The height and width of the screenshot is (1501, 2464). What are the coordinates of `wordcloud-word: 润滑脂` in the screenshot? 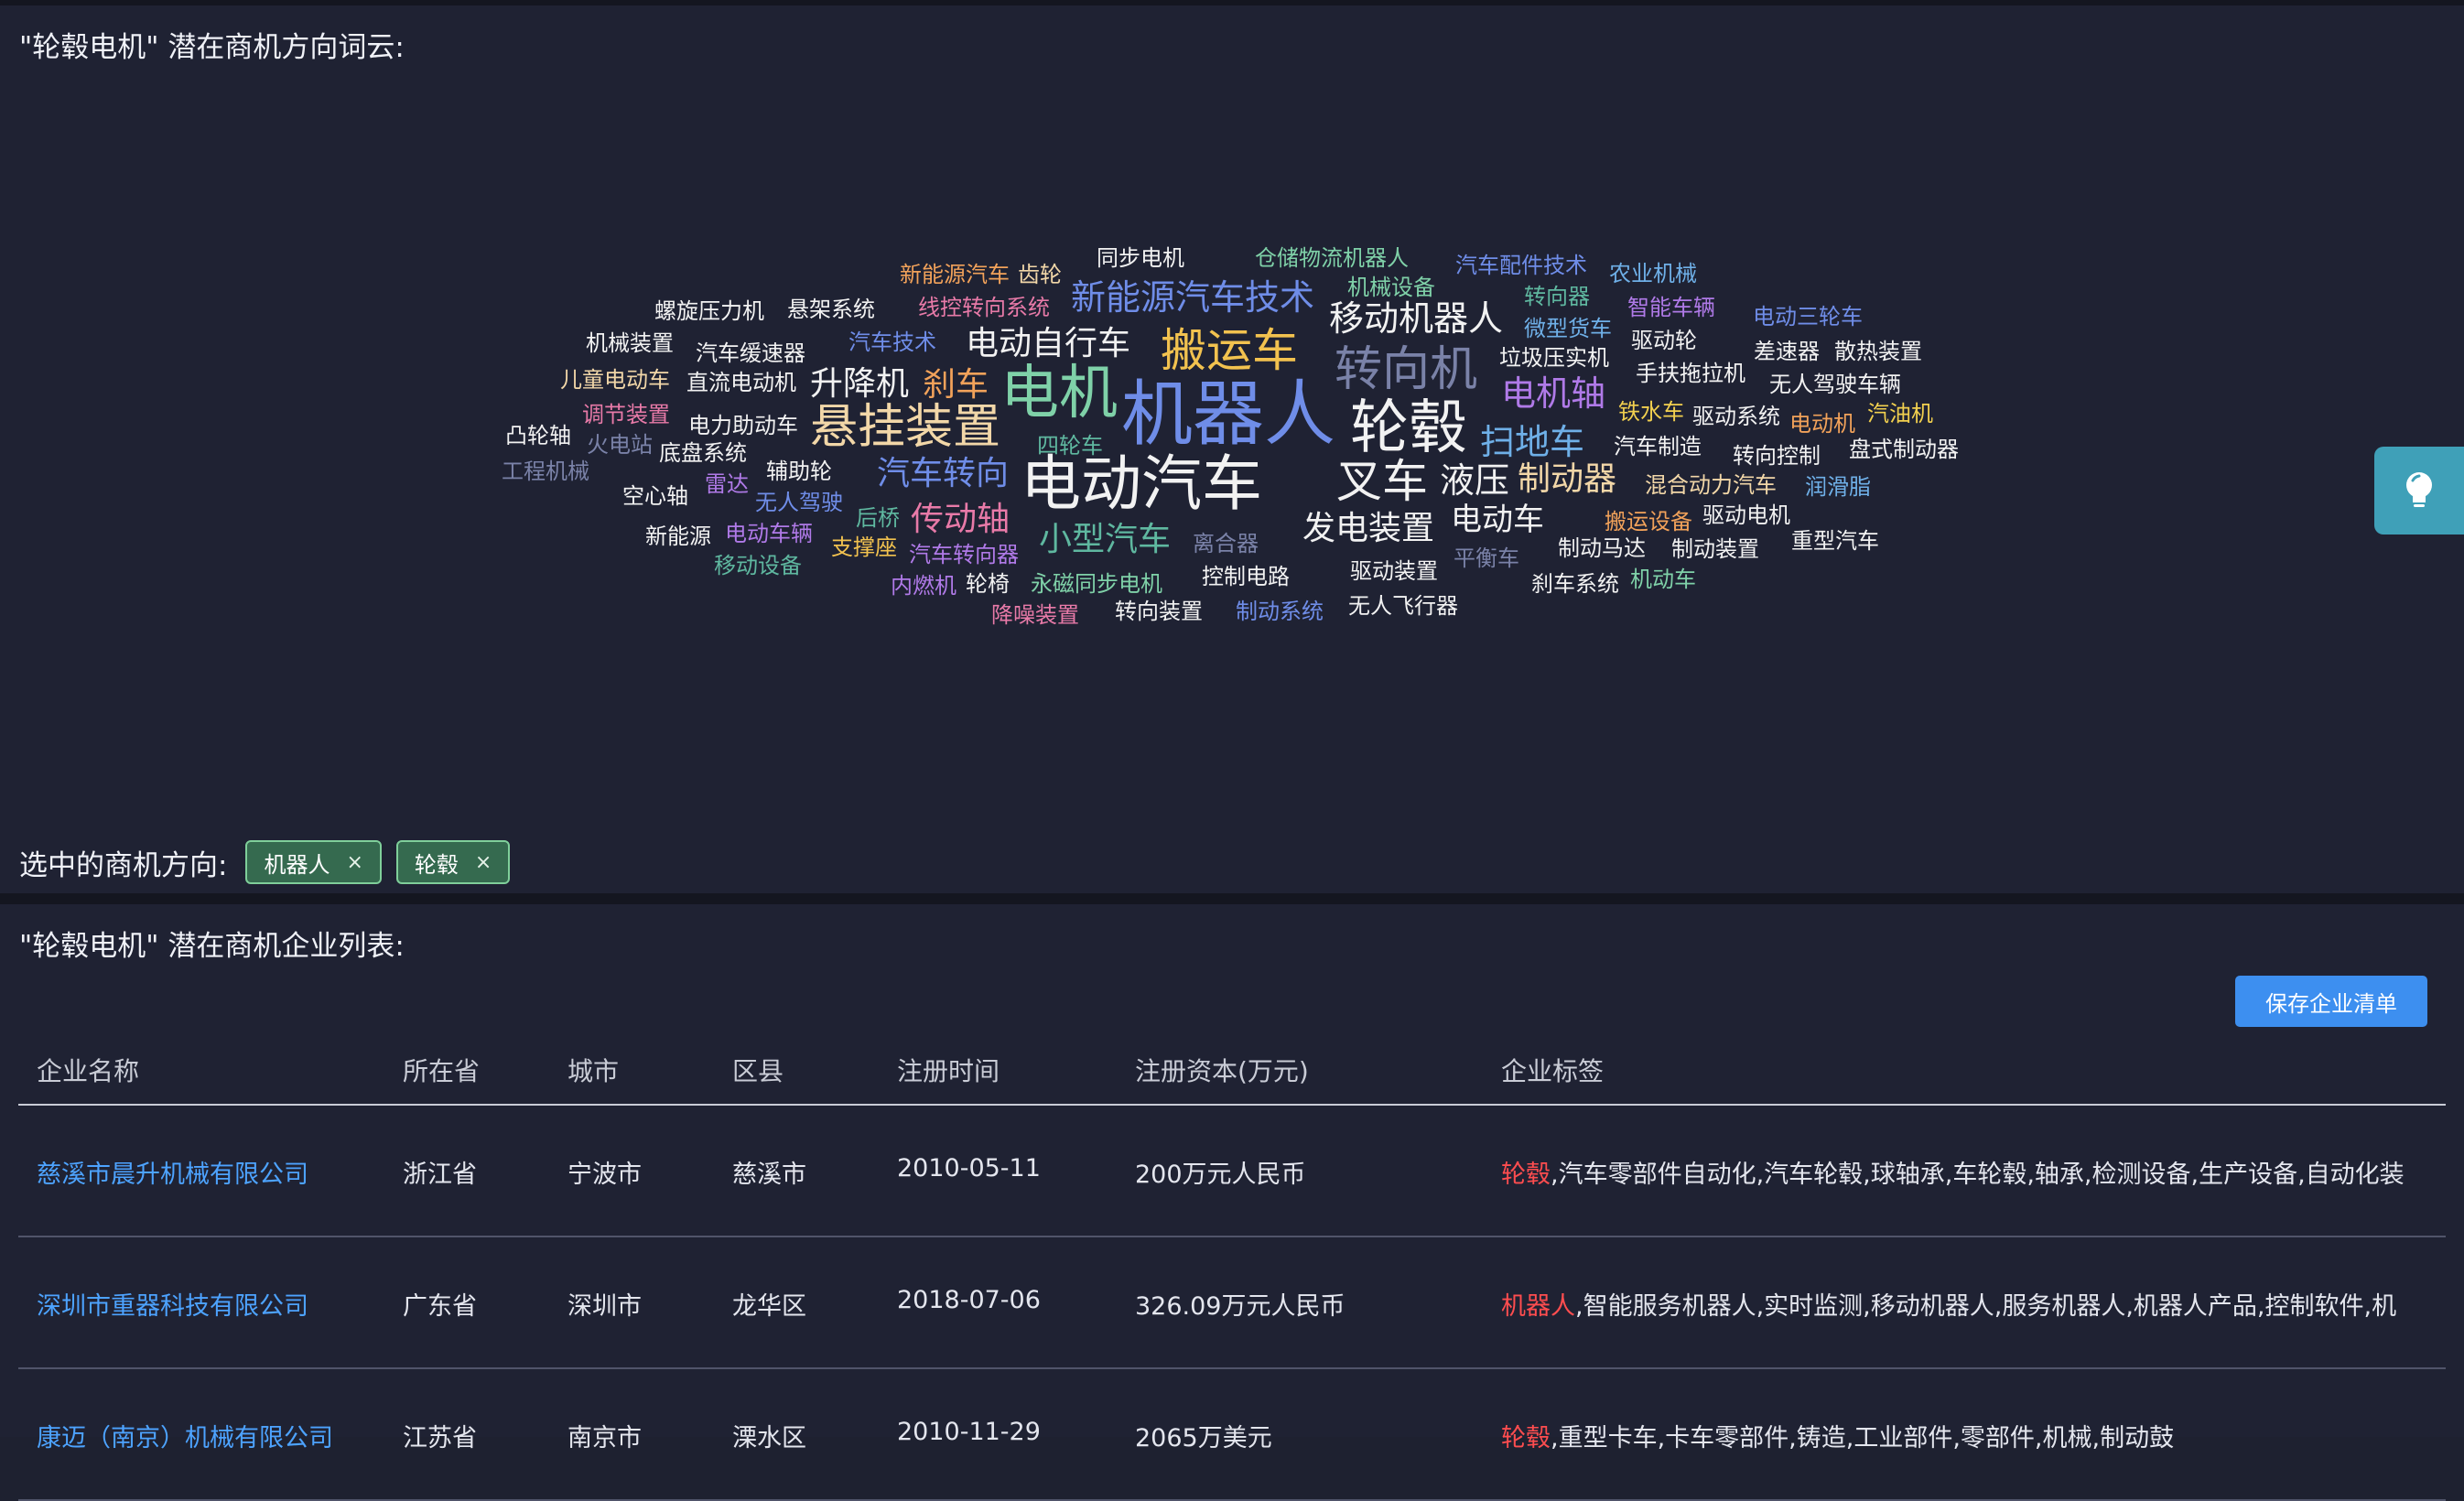 It's located at (1838, 487).